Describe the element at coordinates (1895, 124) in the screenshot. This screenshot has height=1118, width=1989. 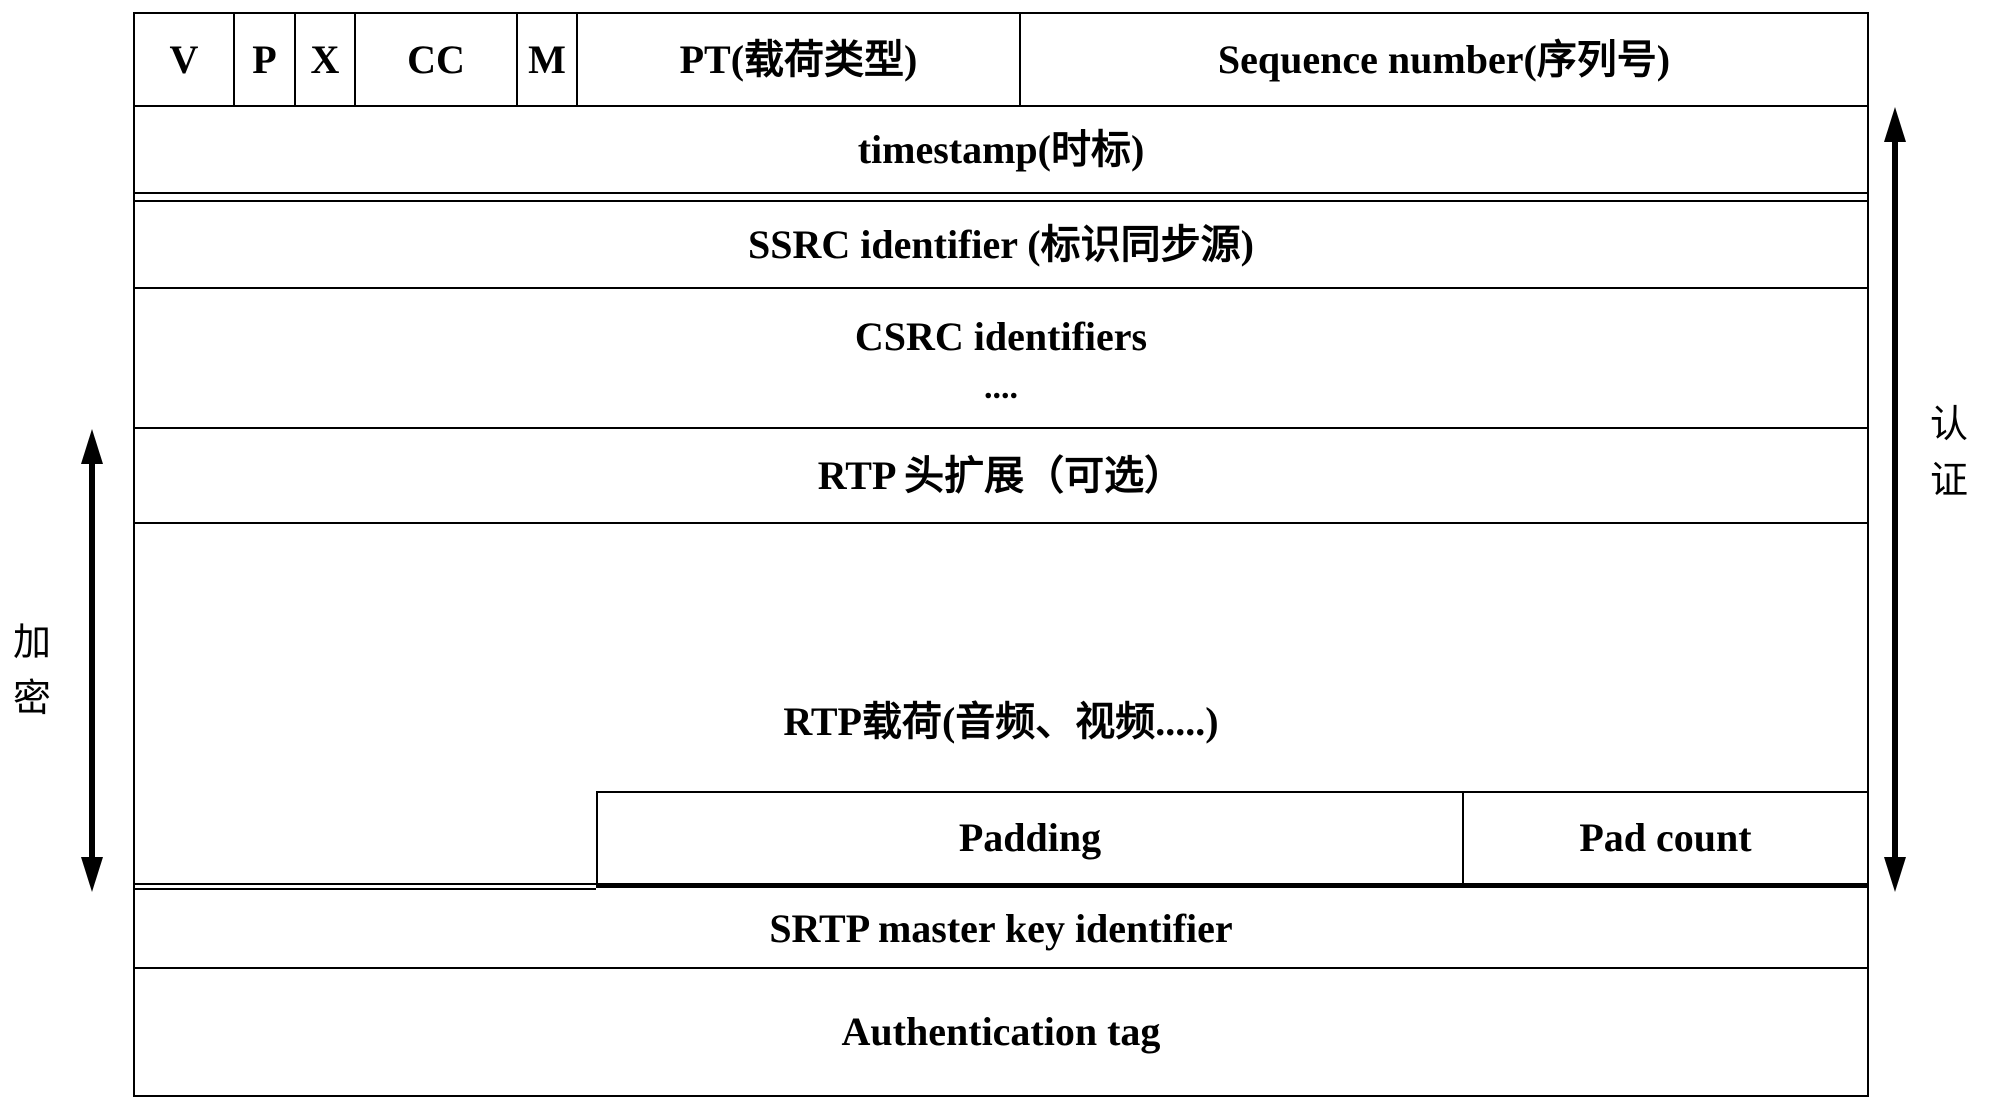
I see `authentication-arrow-up-icon` at that location.